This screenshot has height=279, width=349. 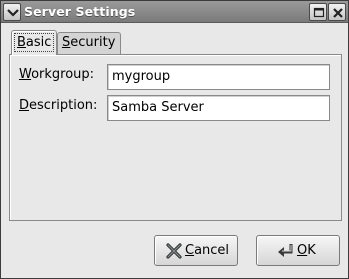 I want to click on ok-arrow-icon, so click(x=285, y=250).